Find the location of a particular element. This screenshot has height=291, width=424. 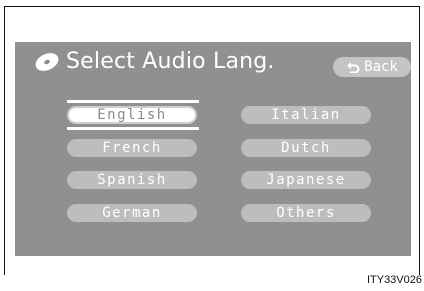

selection-bar-bottom is located at coordinates (133, 128).